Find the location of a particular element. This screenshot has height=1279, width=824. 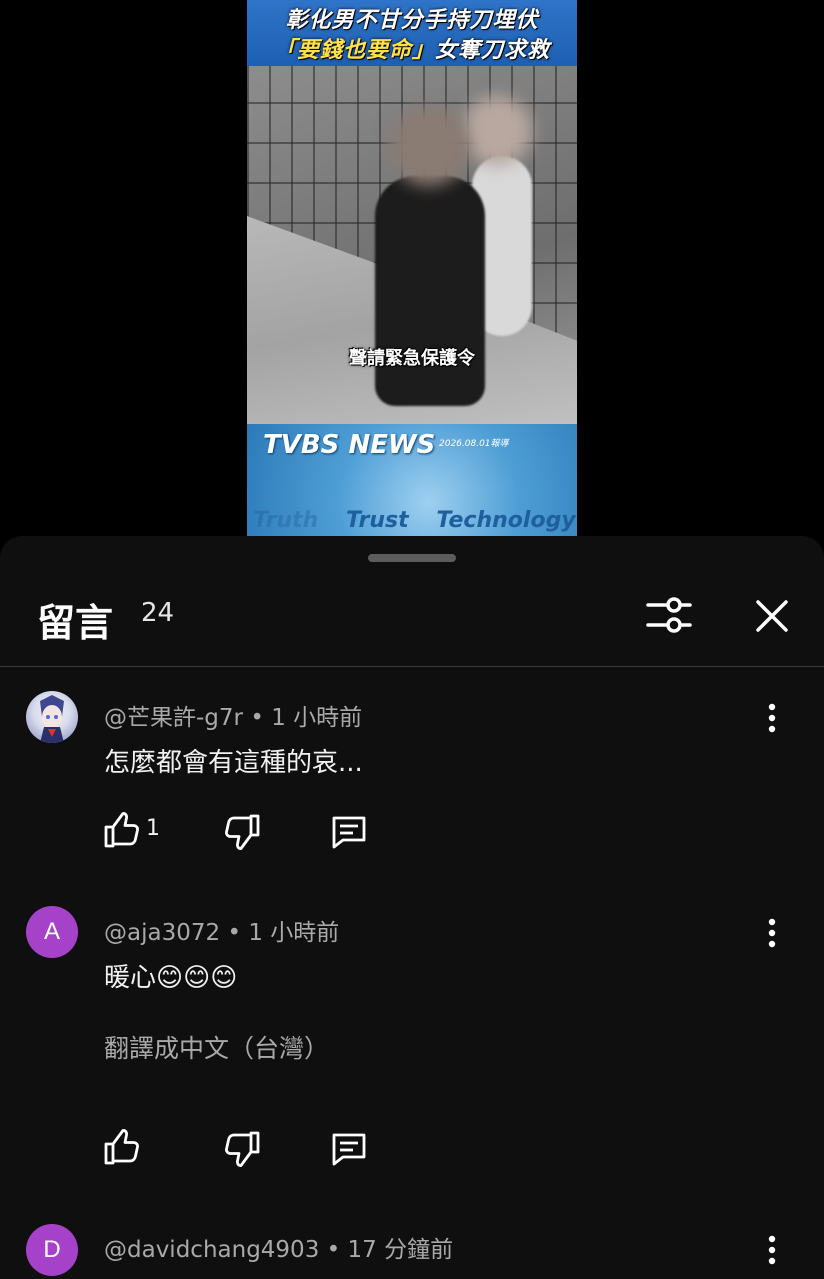

translate-link: 翻譯成中文（台灣） is located at coordinates (216, 1047).